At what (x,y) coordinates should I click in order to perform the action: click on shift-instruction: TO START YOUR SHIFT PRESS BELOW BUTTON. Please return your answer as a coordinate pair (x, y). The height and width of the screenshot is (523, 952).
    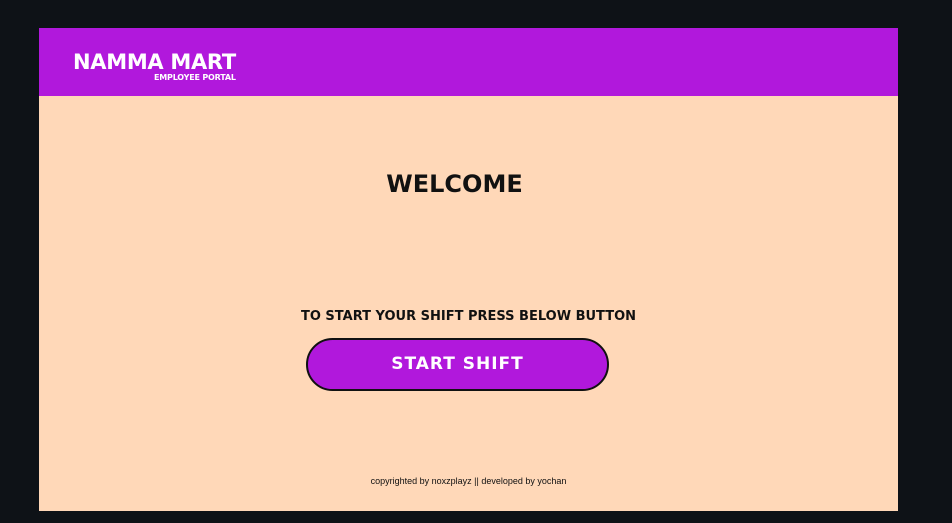
    Looking at the image, I should click on (468, 316).